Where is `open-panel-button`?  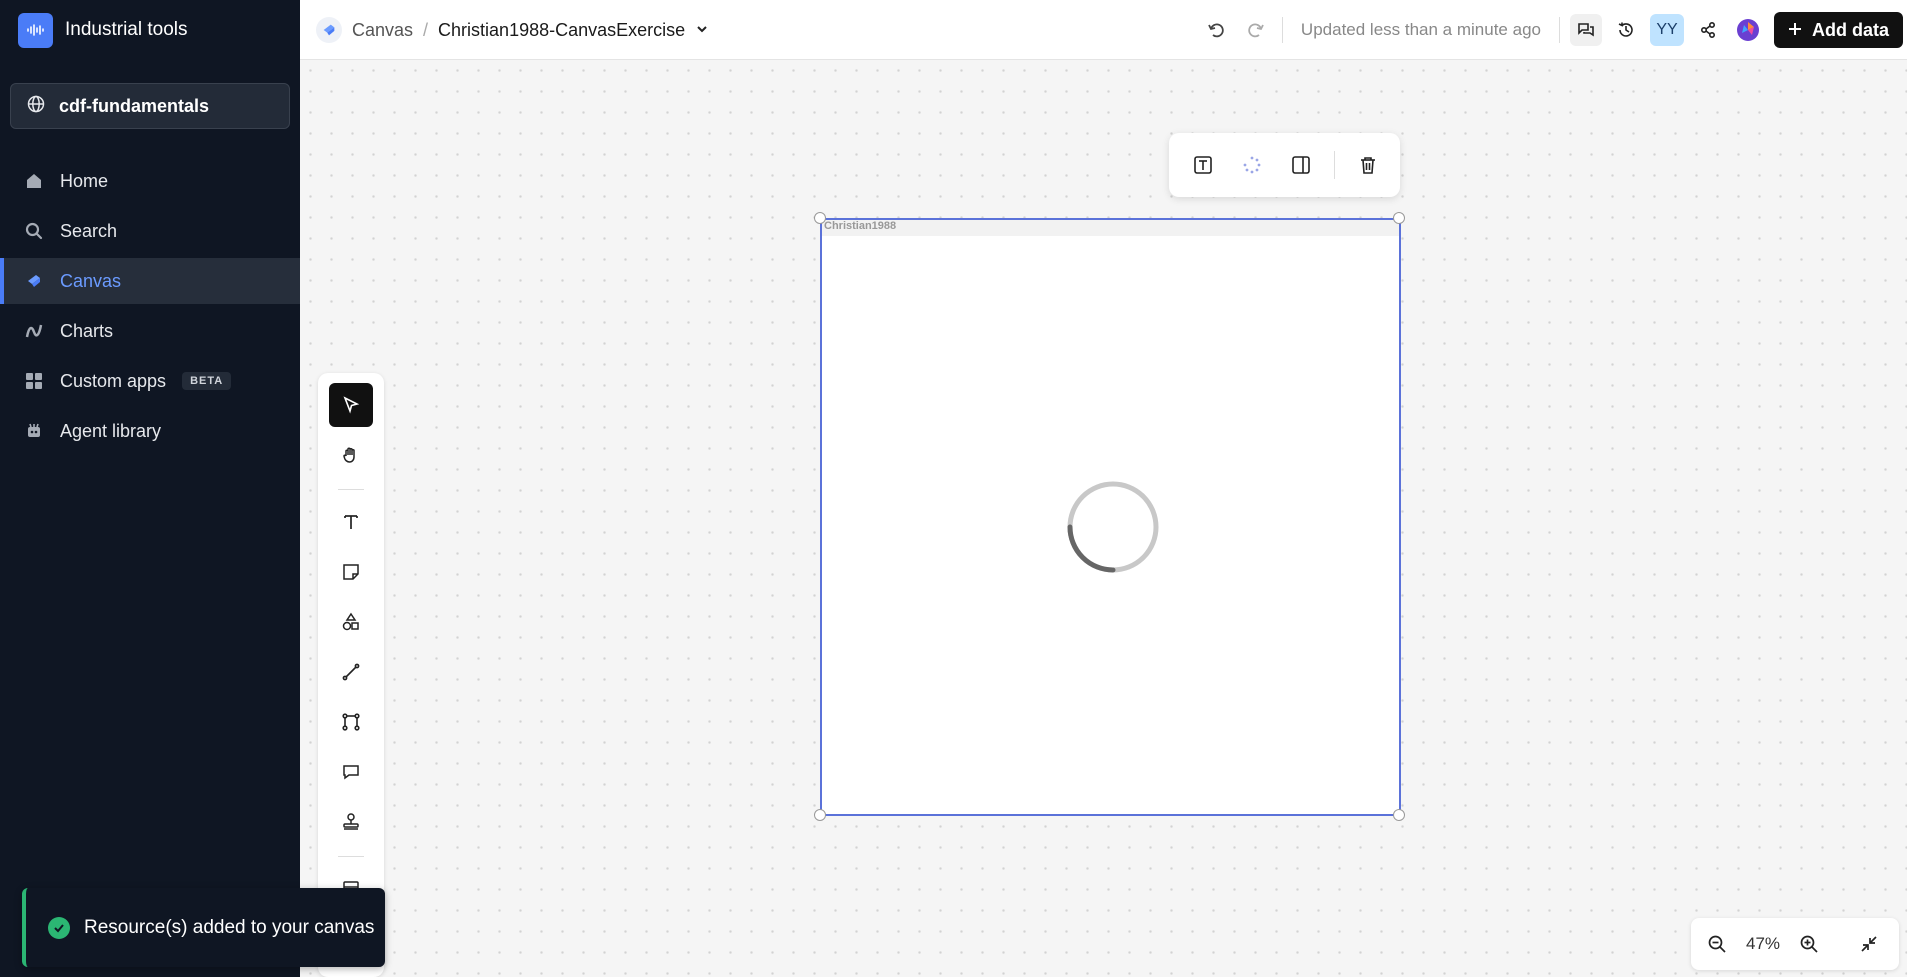
open-panel-button is located at coordinates (1301, 165).